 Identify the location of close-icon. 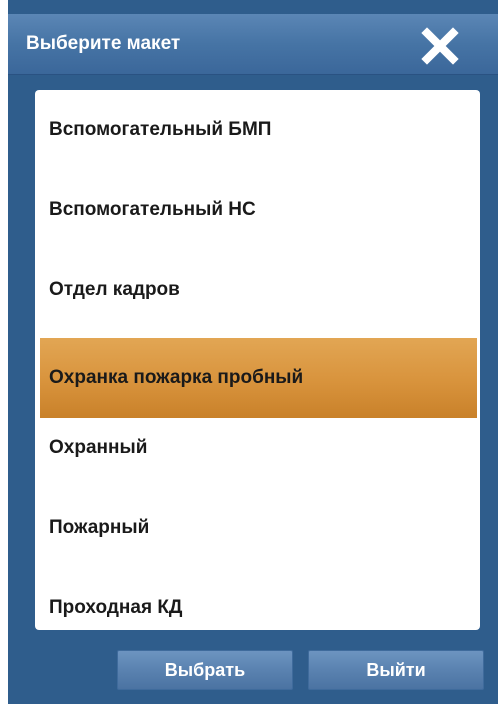
(440, 46).